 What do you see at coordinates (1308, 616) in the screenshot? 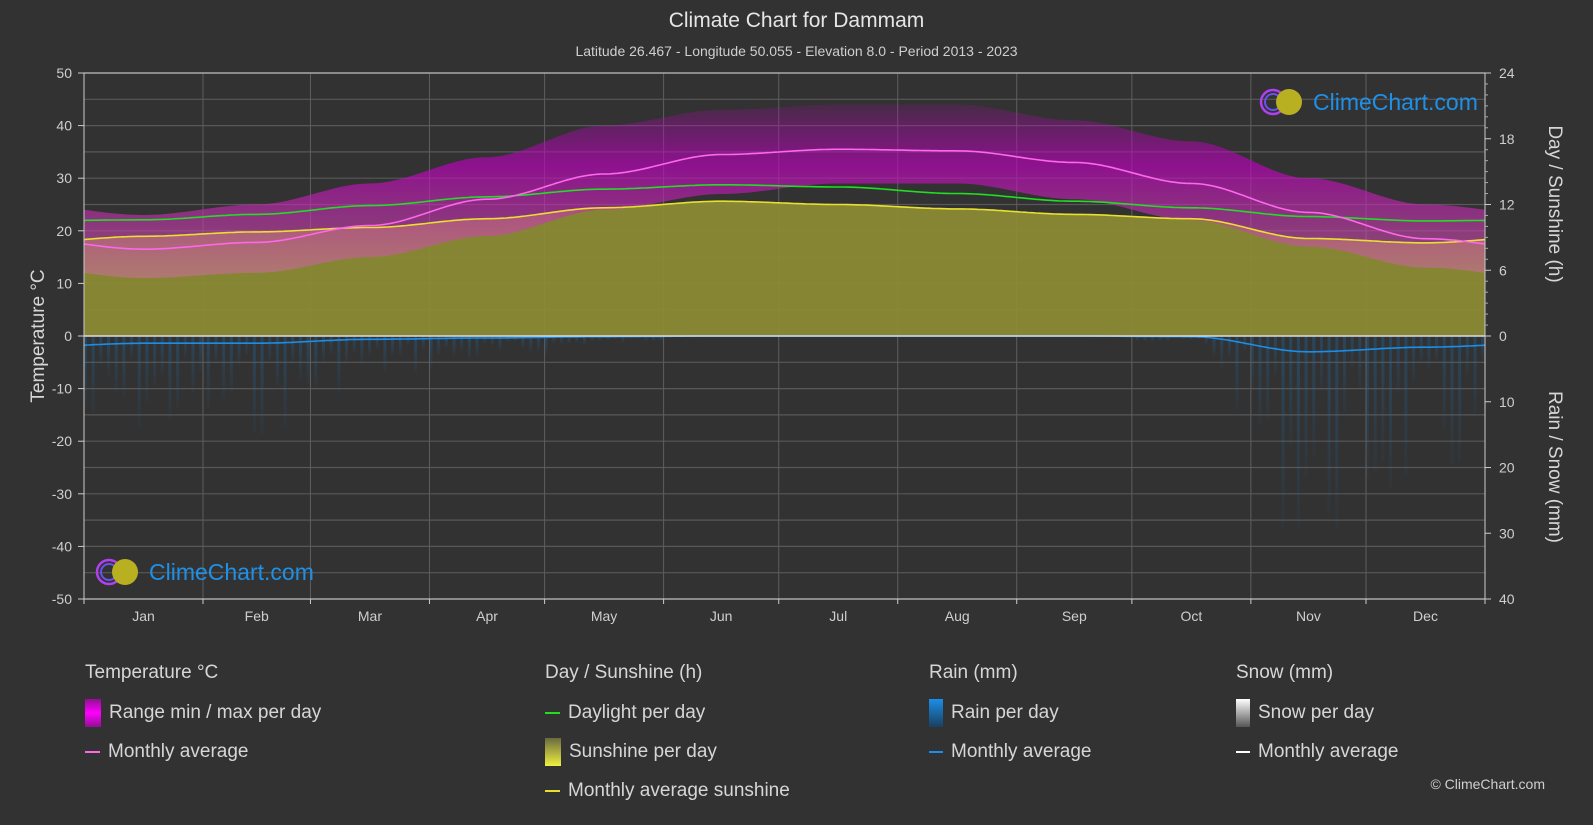
I see `x-tick-label: Nov` at bounding box center [1308, 616].